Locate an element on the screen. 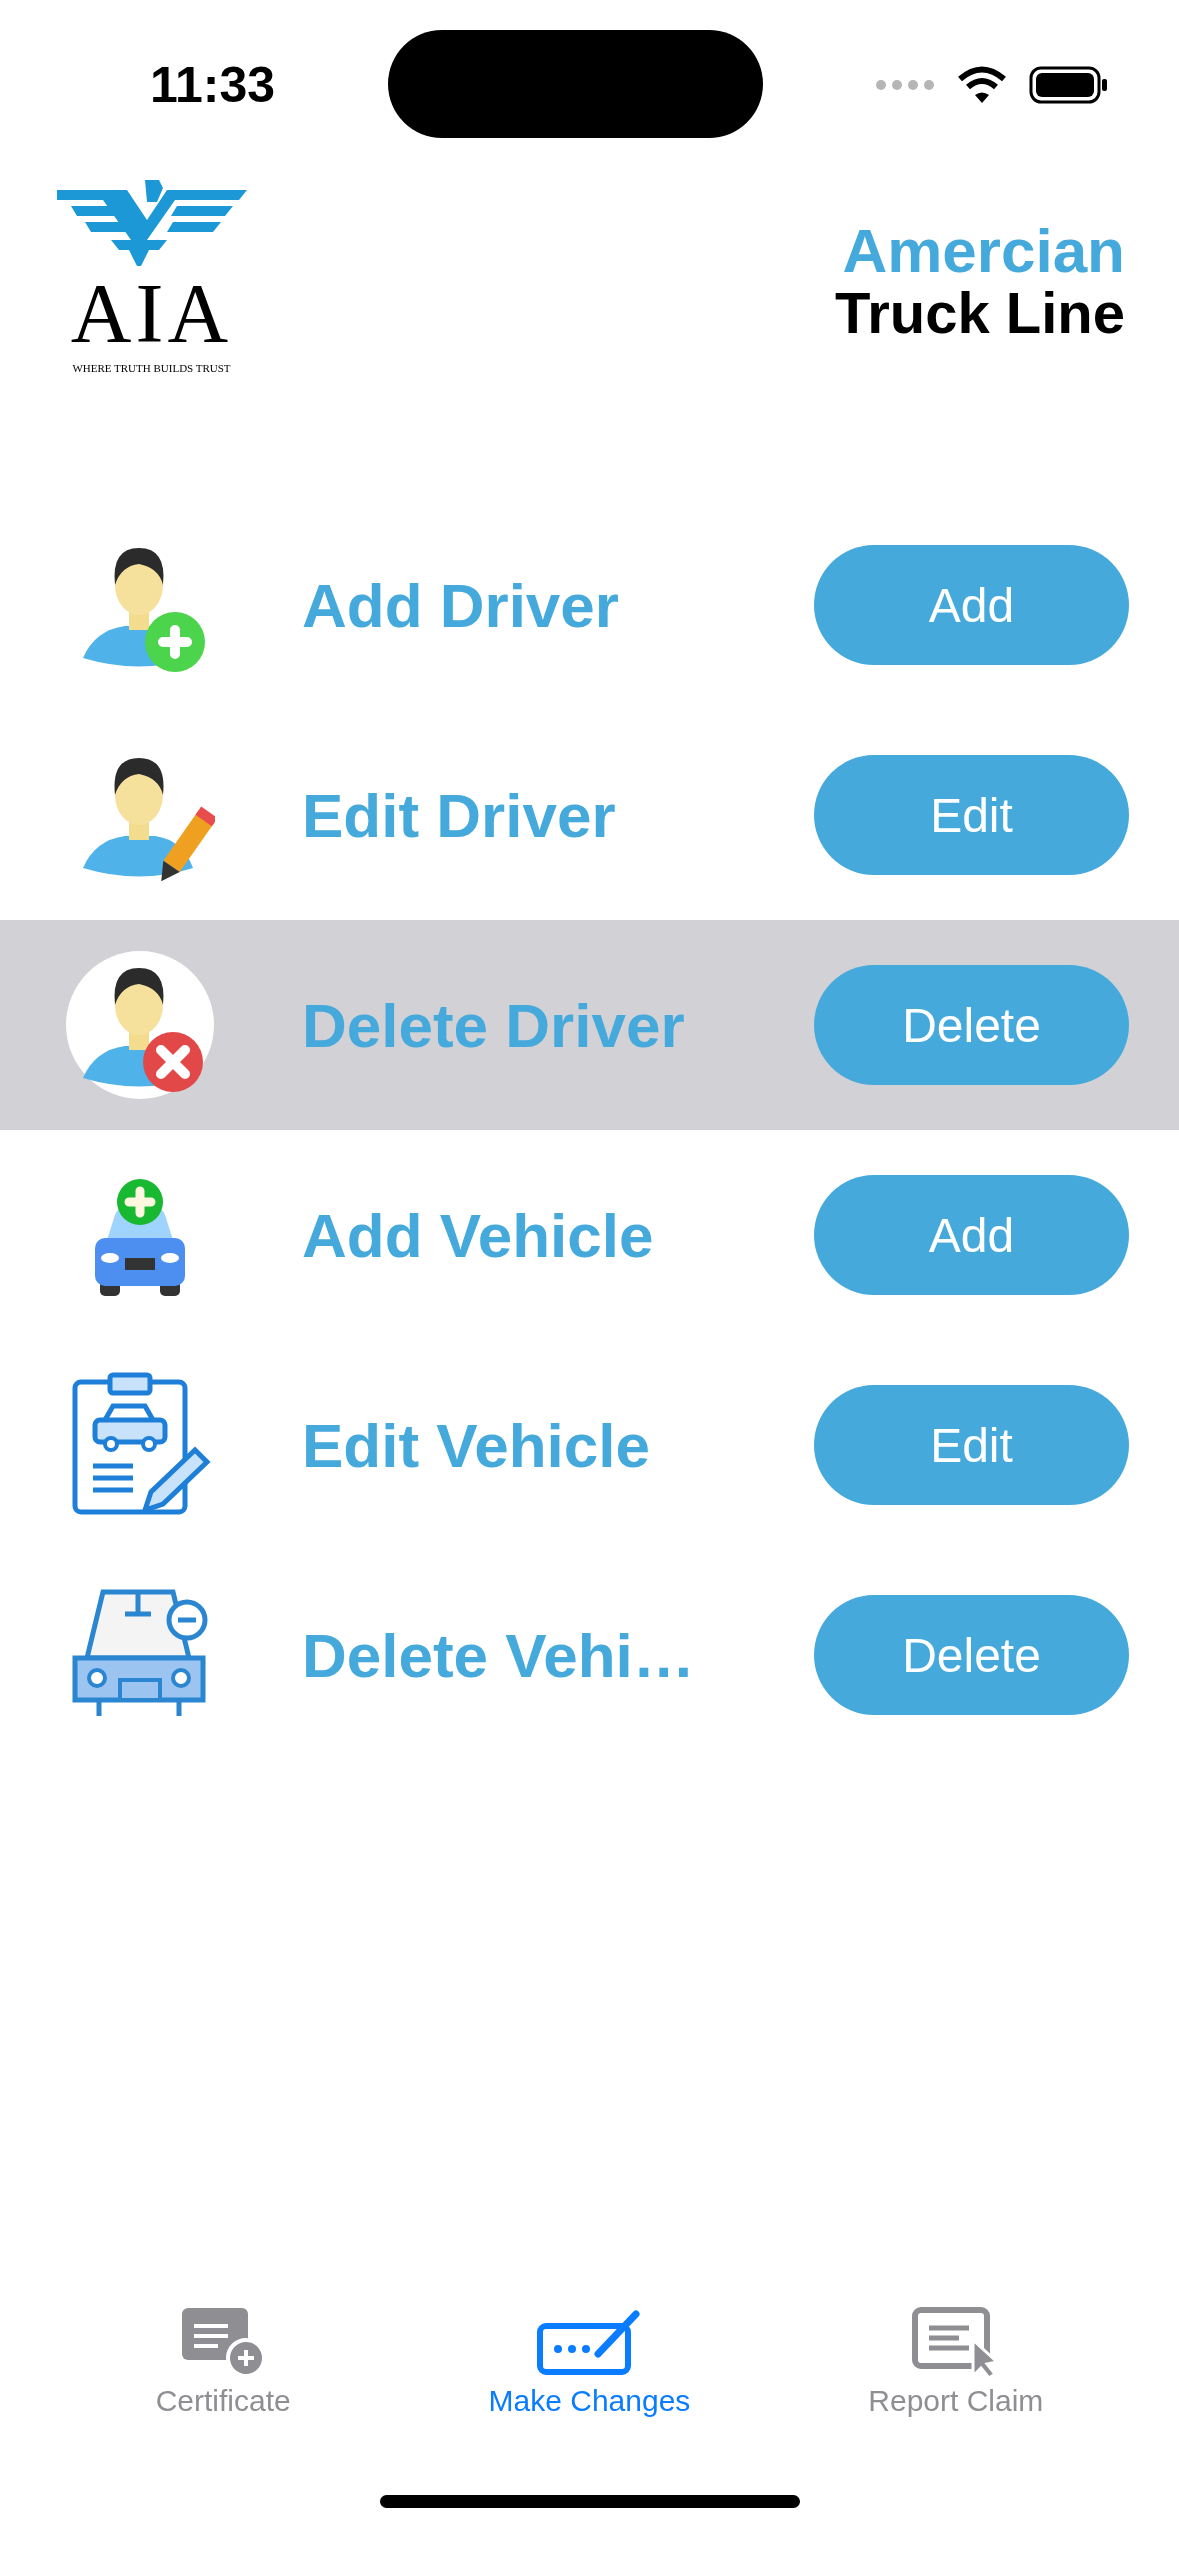 This screenshot has height=2556, width=1179. action-row: Add Driver Add is located at coordinates (589, 605).